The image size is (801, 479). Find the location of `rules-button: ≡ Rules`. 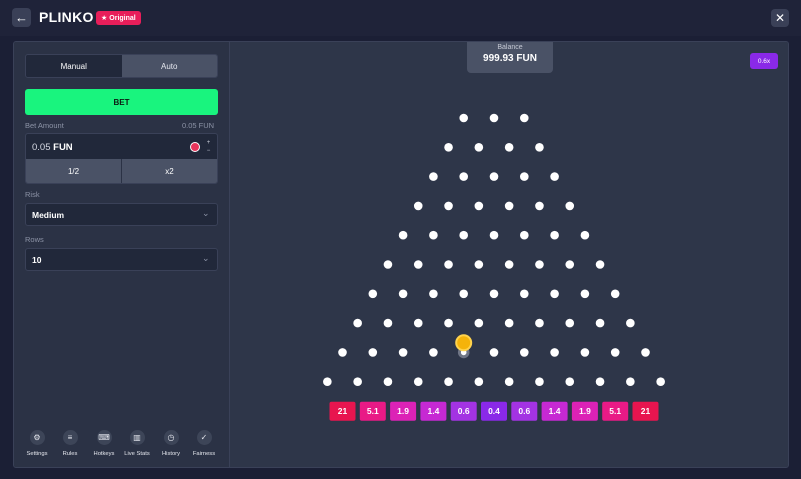

rules-button: ≡ Rules is located at coordinates (70, 443).